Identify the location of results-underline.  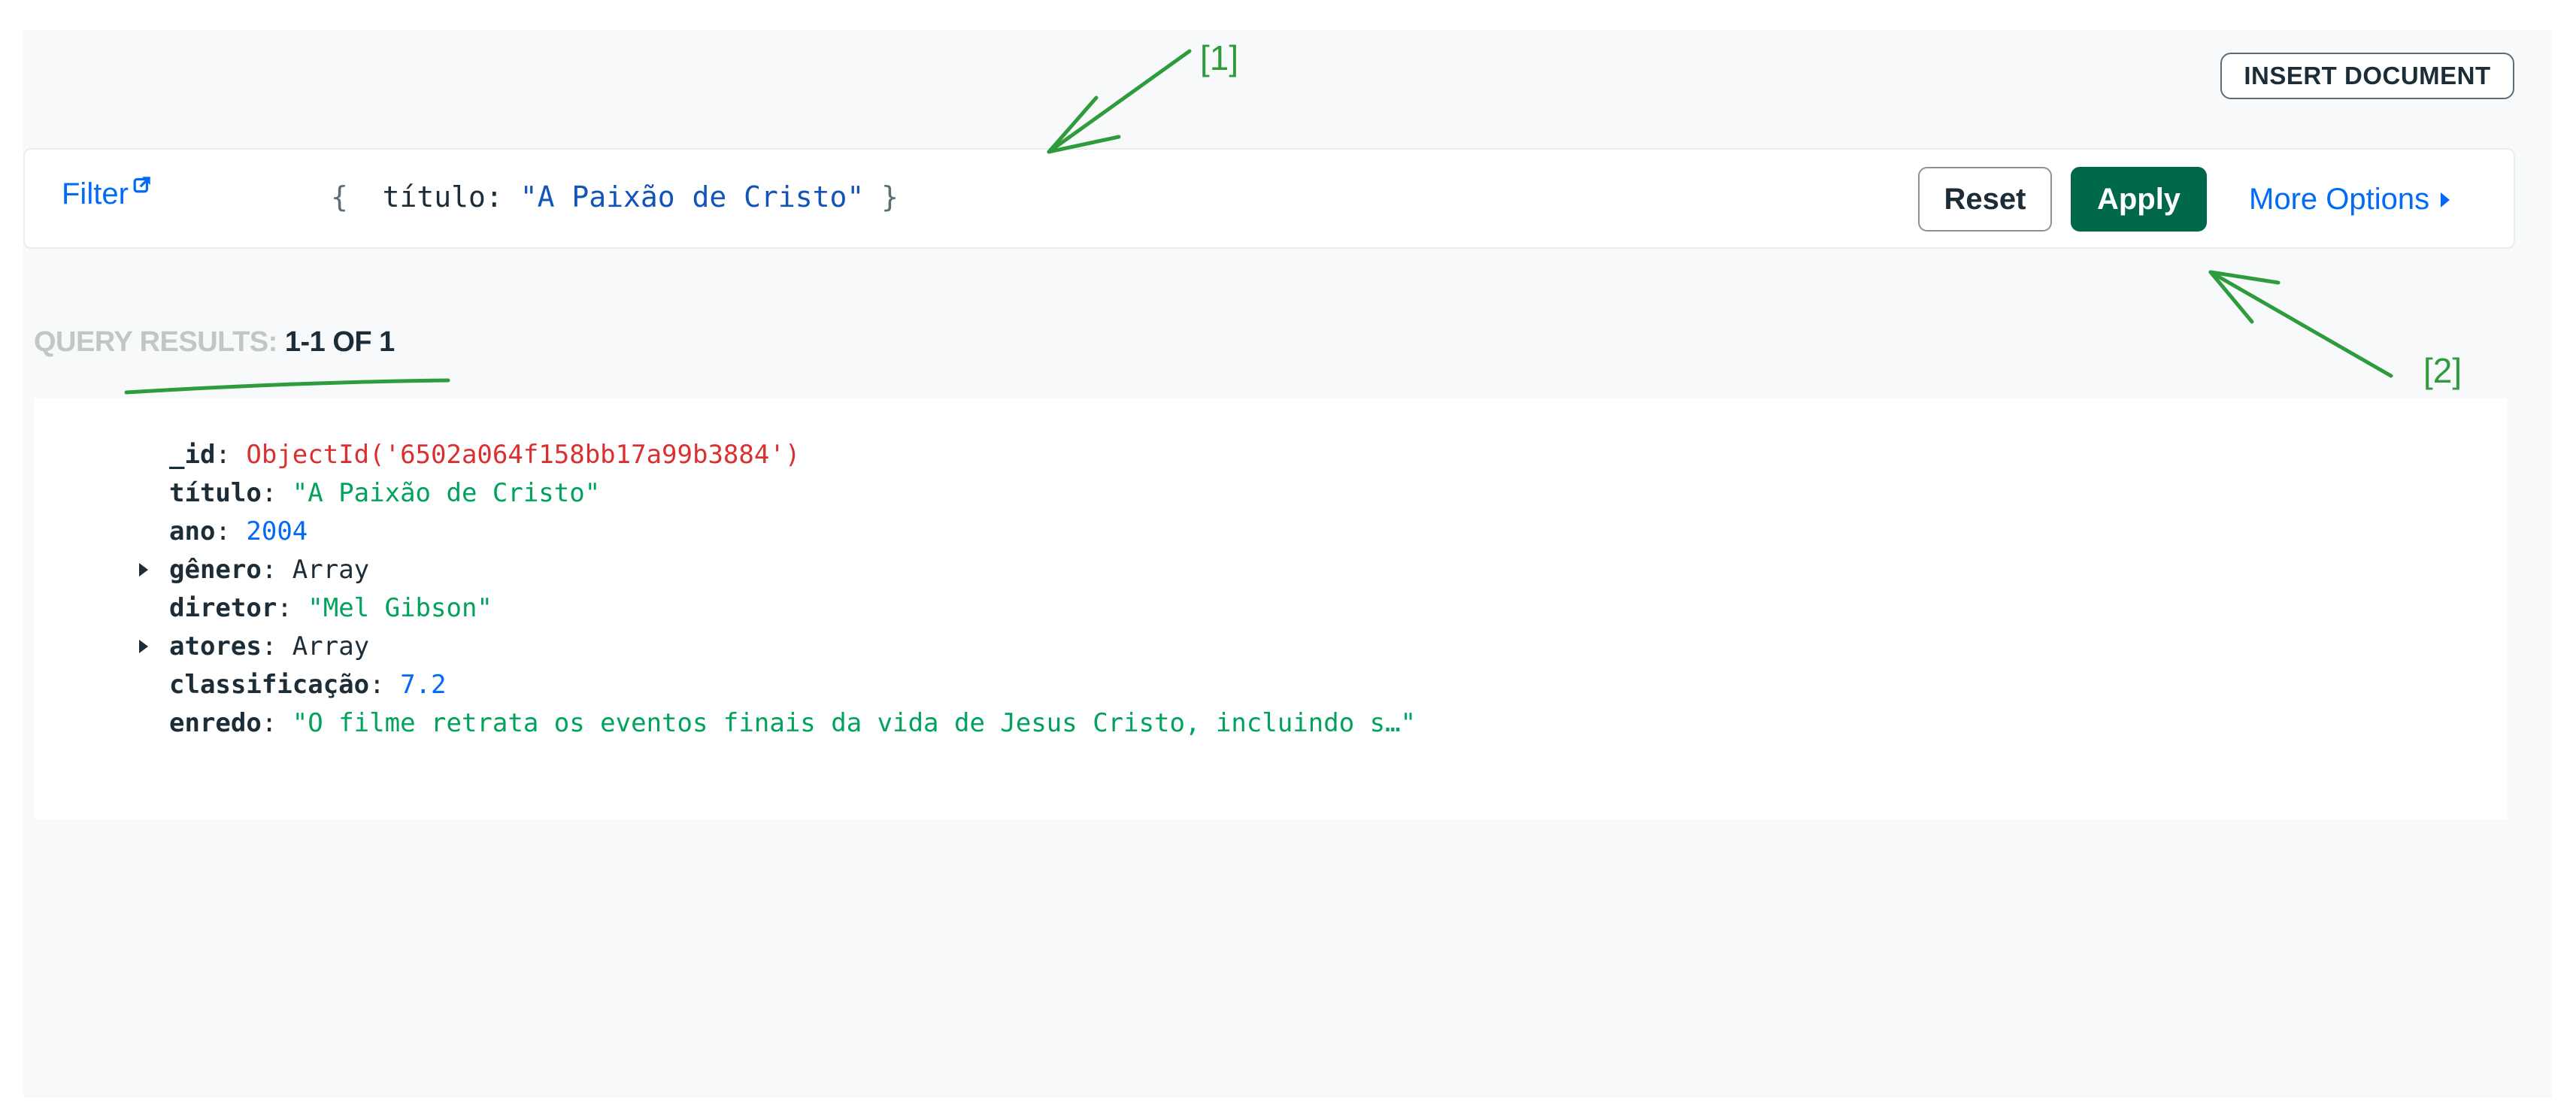
(287, 386).